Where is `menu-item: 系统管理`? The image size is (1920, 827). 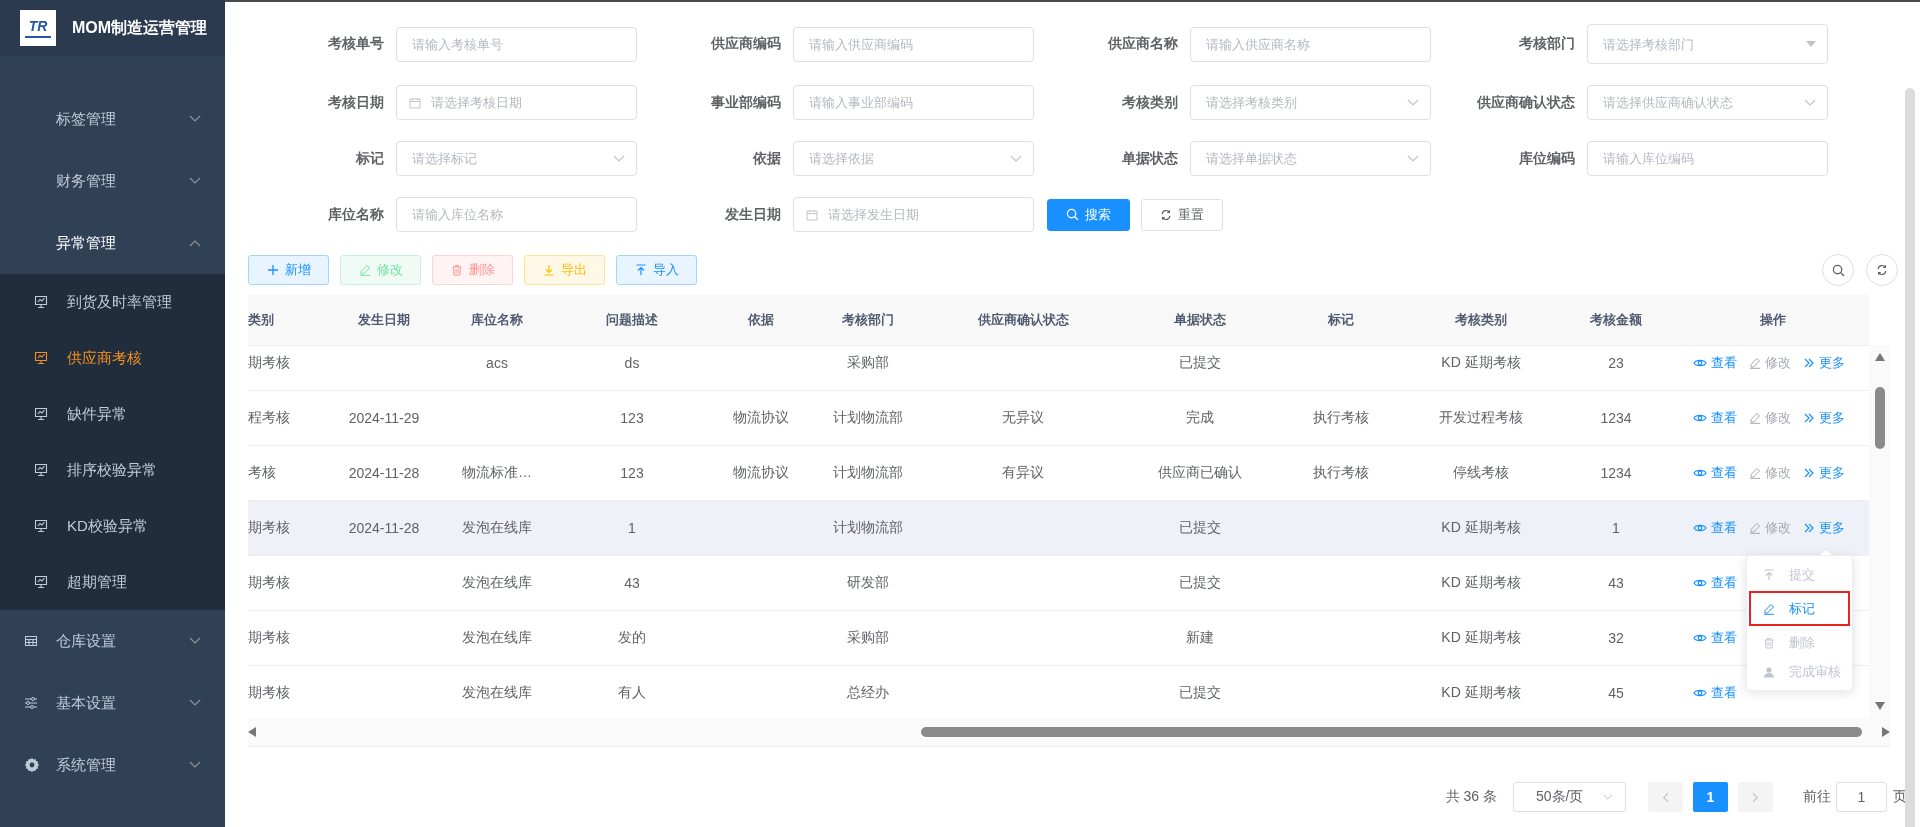
menu-item: 系统管理 is located at coordinates (112, 765).